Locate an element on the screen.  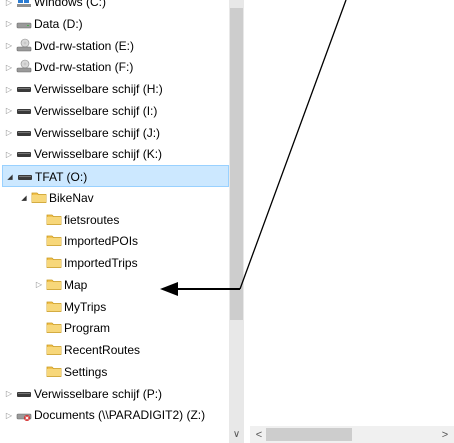
tree-item: ▷ Verwisselbare schijf (K:) is located at coordinates (114, 154).